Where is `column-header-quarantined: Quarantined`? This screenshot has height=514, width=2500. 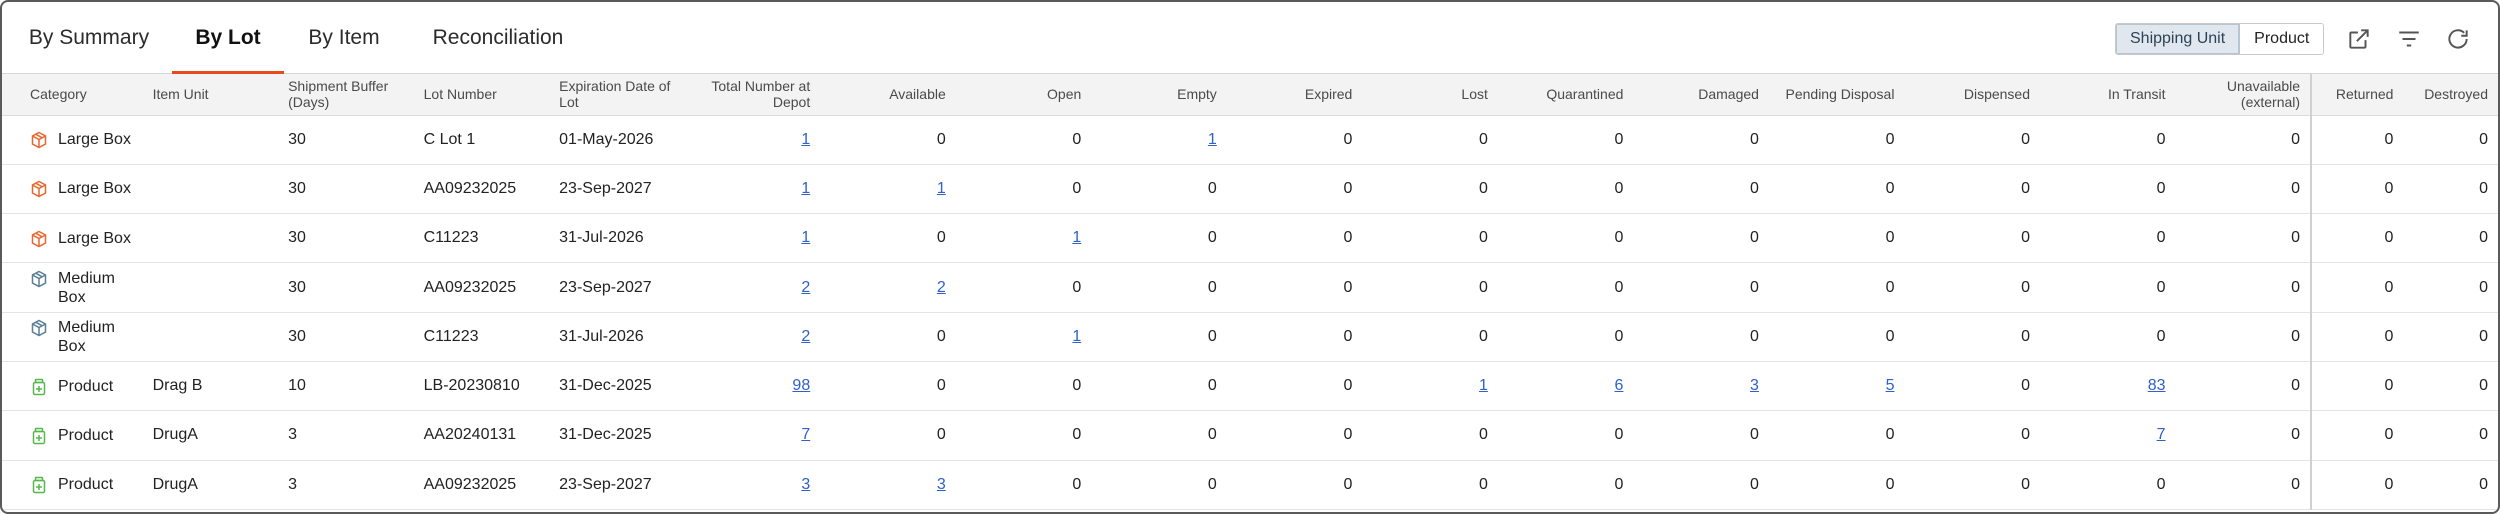
column-header-quarantined: Quarantined is located at coordinates (1565, 95).